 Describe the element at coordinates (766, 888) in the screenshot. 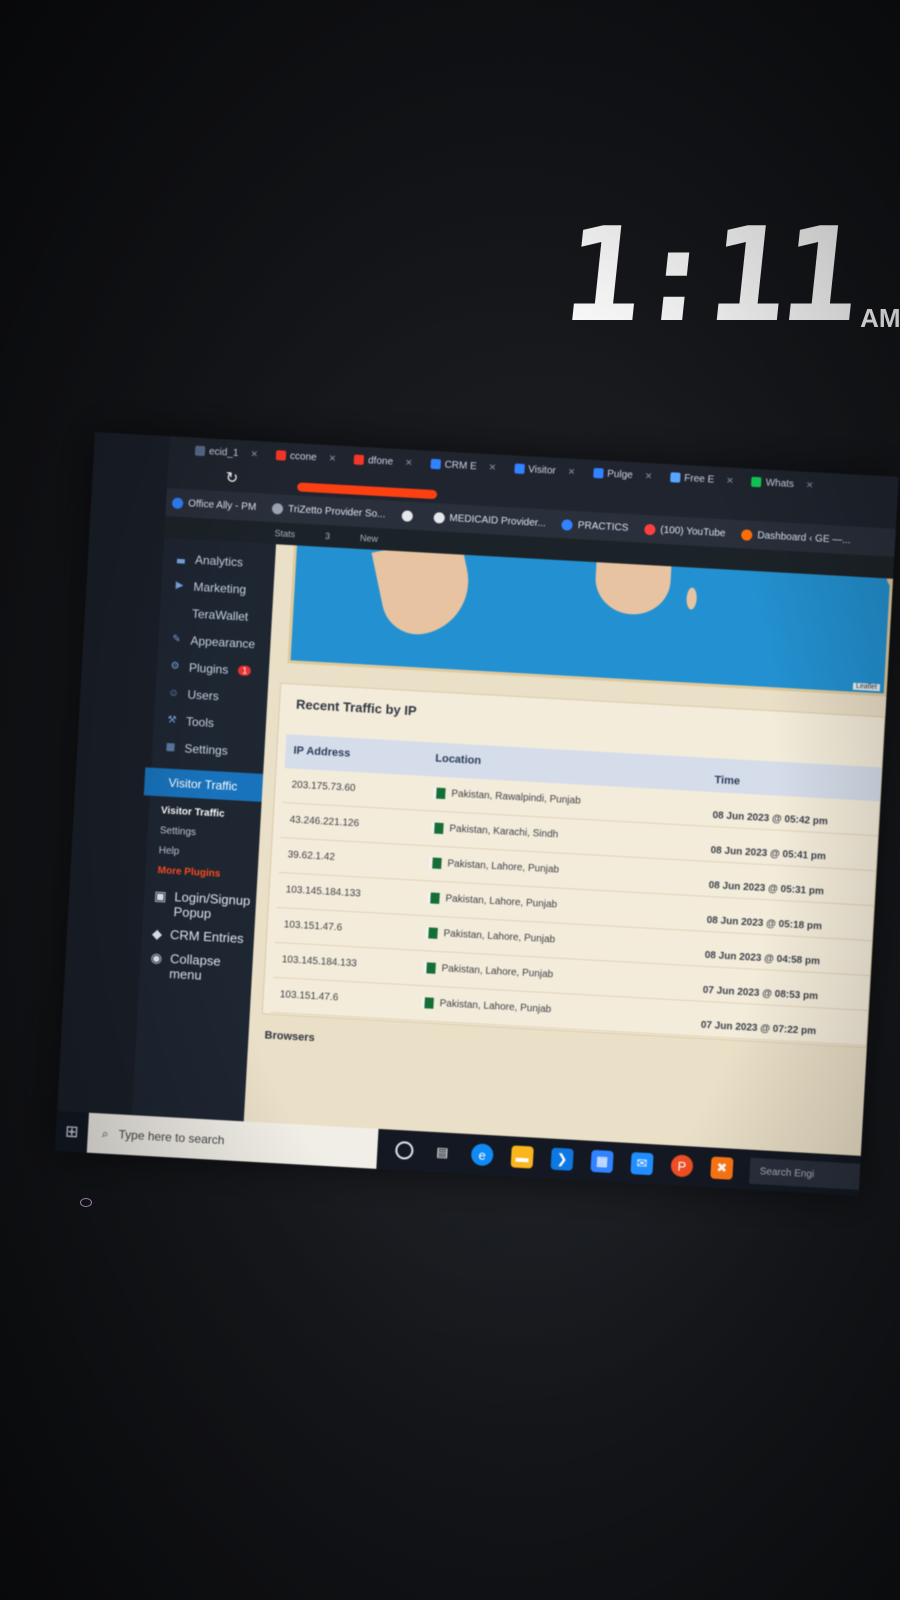

I see `time-cell: 08 Jun 2023 @ 05:31 pm` at that location.